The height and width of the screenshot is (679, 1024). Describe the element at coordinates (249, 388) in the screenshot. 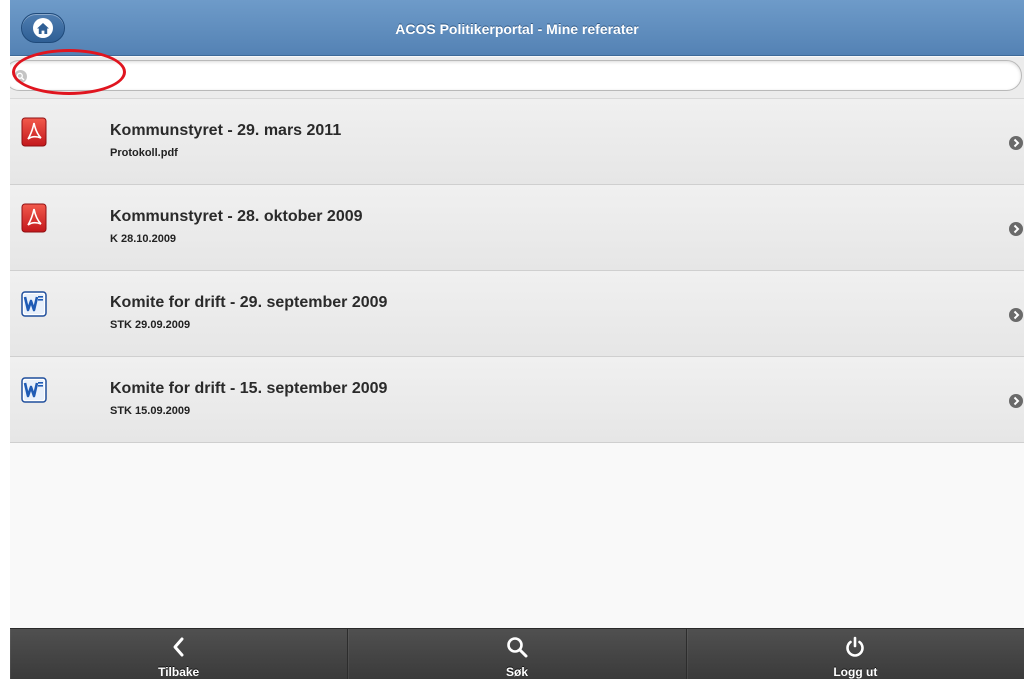

I see `item-title: Komite for drift - 15. september 2009` at that location.